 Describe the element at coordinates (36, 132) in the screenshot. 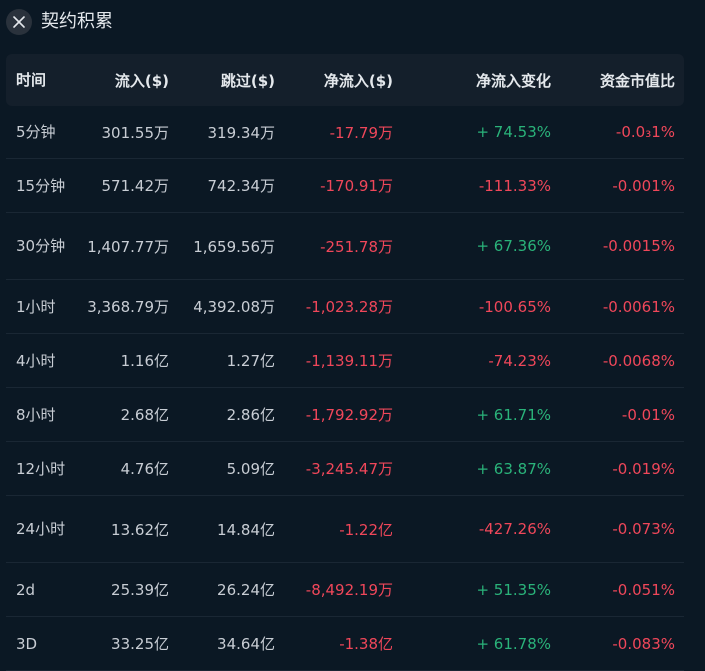

I see `cell-time: 5分钟` at that location.